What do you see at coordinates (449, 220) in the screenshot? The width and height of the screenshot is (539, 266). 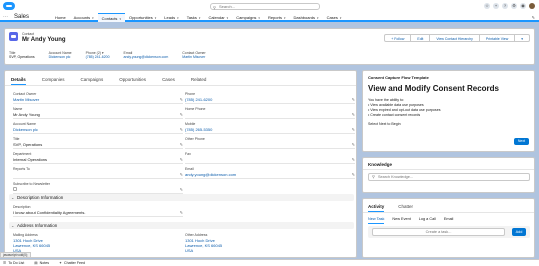 I see `email-tab: Email` at bounding box center [449, 220].